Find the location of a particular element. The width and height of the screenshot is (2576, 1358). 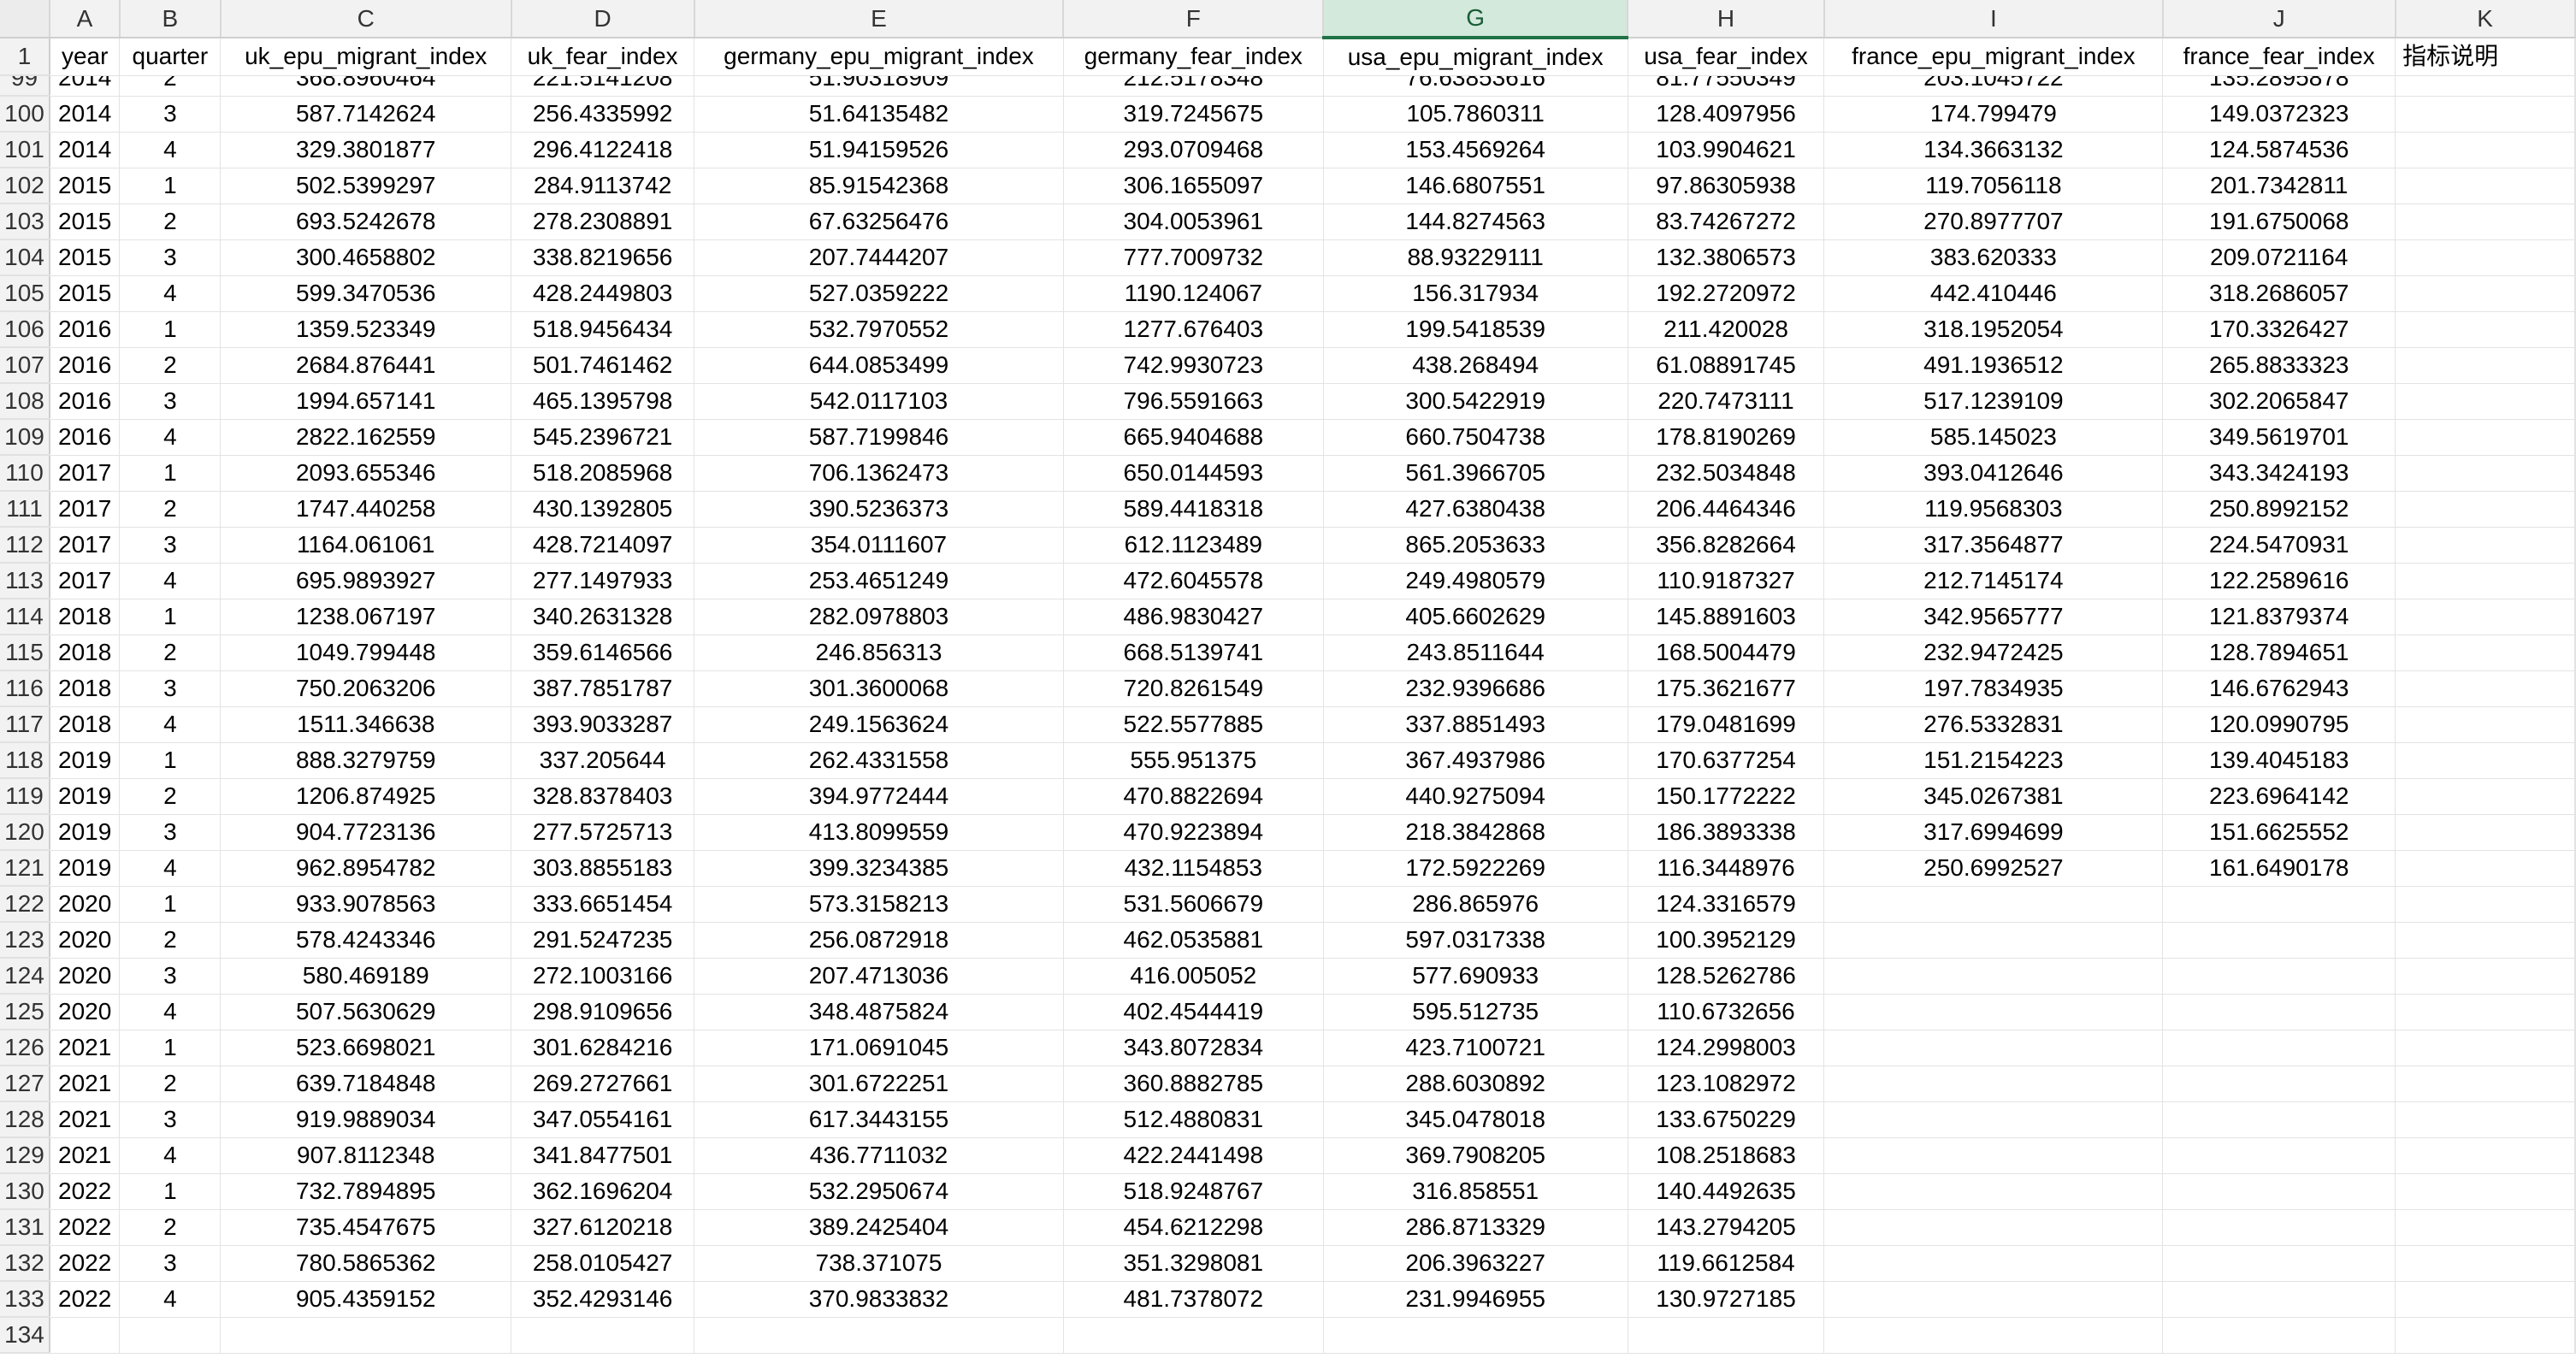

cell-i: 119.9568303 is located at coordinates (1994, 510).